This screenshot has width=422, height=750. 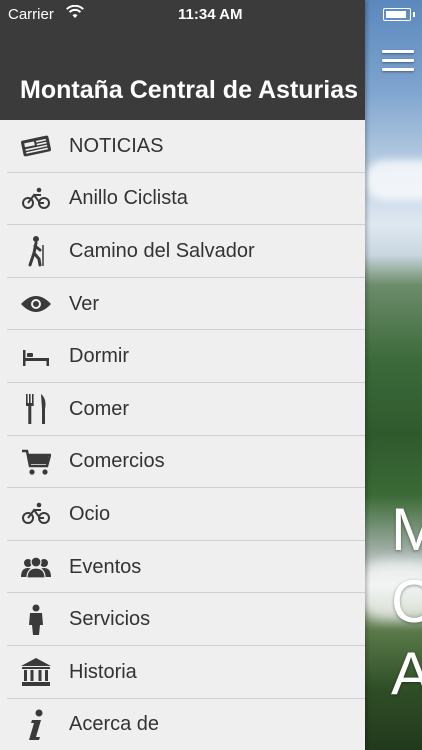 I want to click on status-bar: Carrier 11:34 AM, so click(x=182, y=15).